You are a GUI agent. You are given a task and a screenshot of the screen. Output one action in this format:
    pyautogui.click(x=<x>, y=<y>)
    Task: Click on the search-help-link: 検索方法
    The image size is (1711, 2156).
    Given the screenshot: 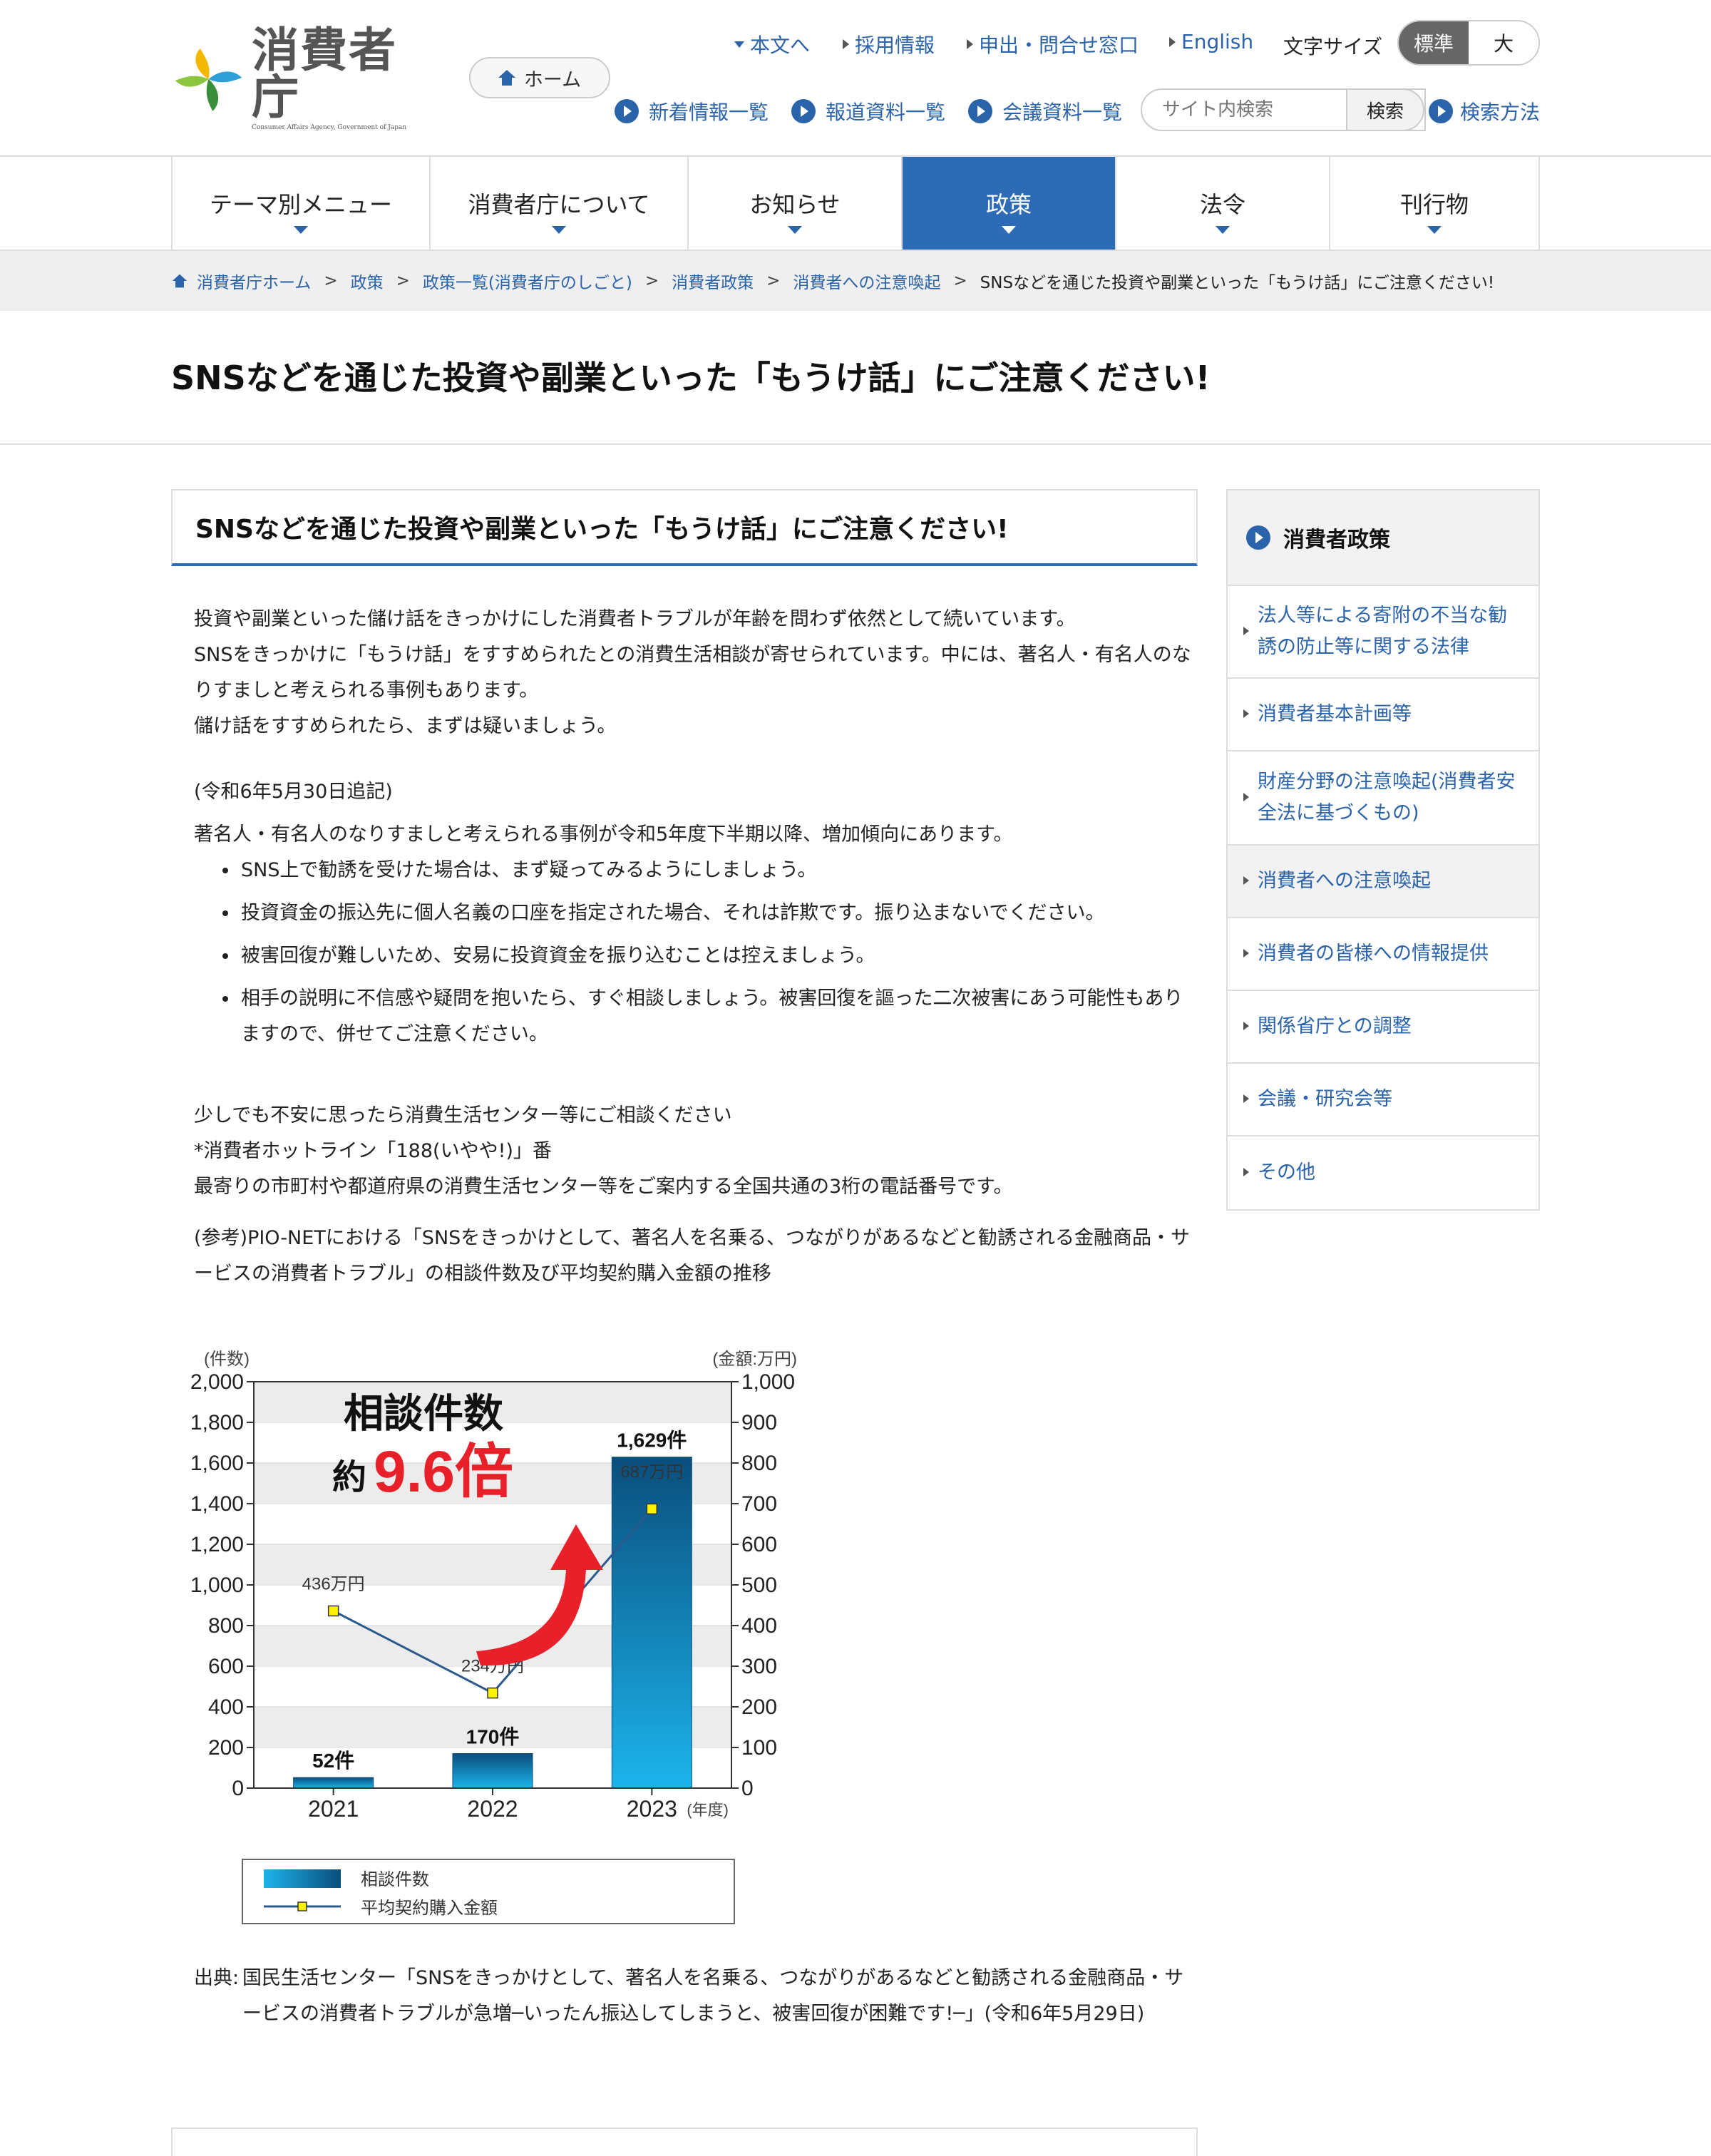 What is the action you would take?
    pyautogui.click(x=1485, y=111)
    